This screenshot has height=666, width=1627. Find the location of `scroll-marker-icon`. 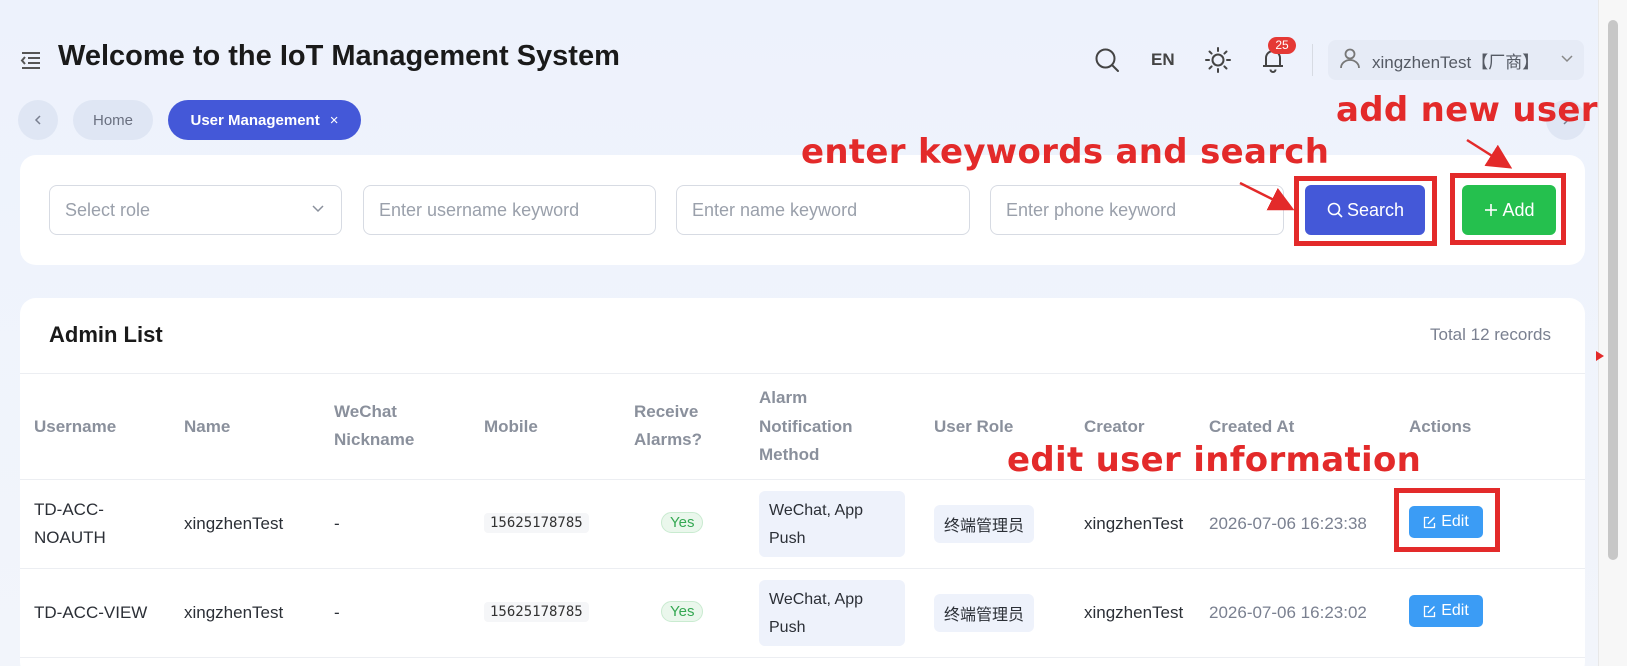

scroll-marker-icon is located at coordinates (1600, 356).